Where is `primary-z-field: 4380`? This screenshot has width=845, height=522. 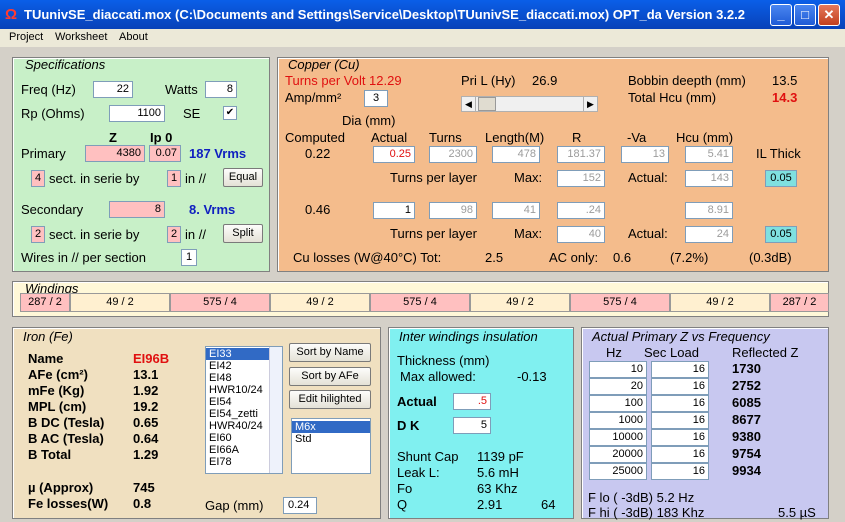
primary-z-field: 4380 is located at coordinates (115, 153).